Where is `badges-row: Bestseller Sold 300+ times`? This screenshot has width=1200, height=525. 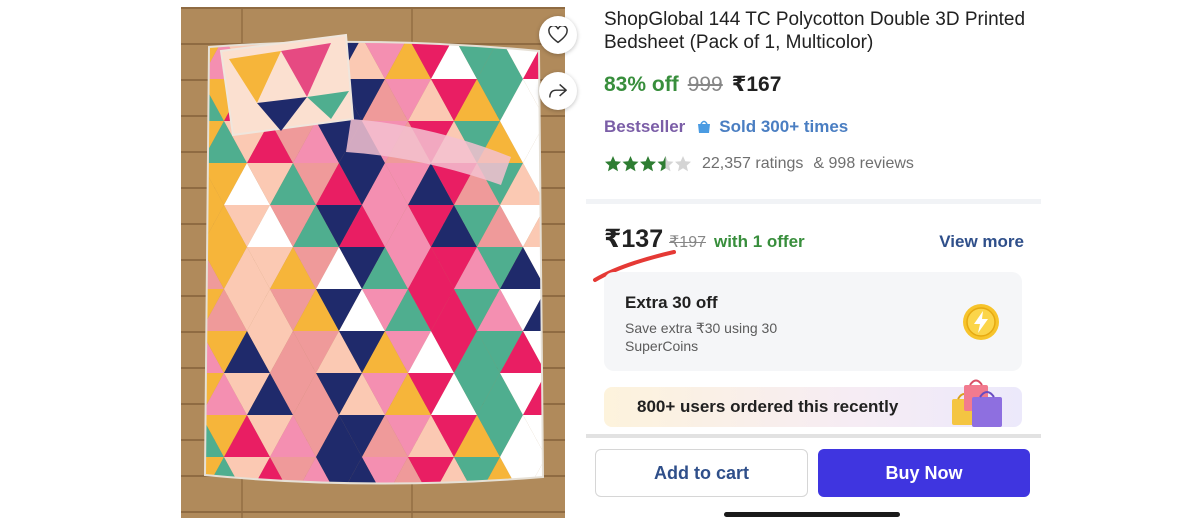
badges-row: Bestseller Sold 300+ times is located at coordinates (726, 127).